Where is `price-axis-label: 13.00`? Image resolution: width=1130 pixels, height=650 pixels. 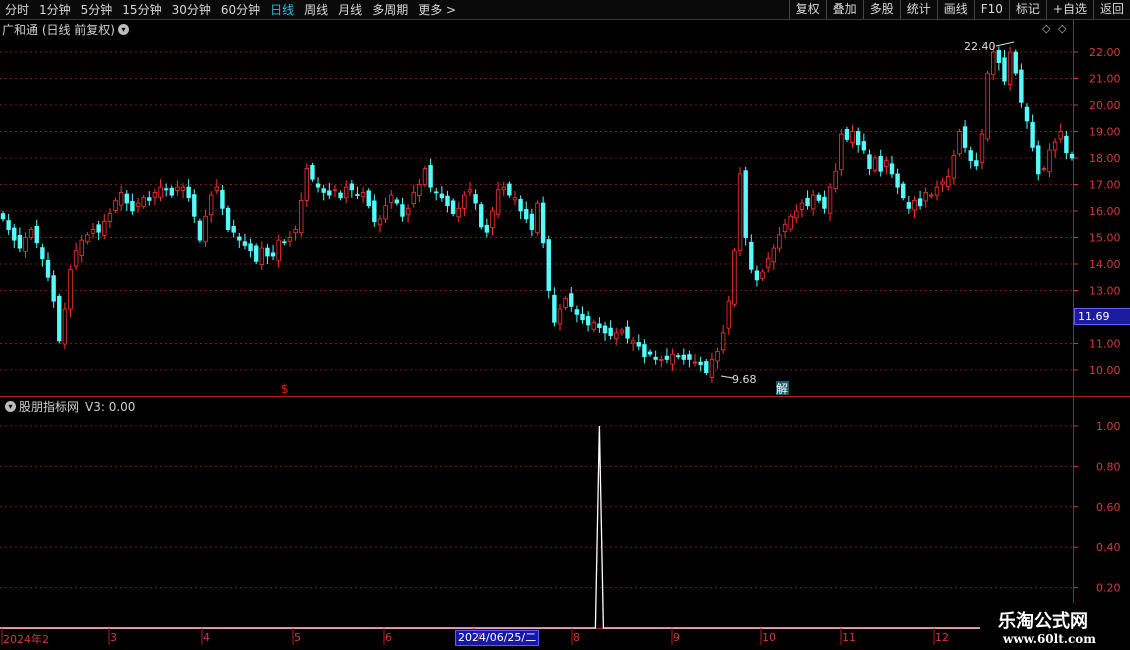
price-axis-label: 13.00 is located at coordinates (1105, 291).